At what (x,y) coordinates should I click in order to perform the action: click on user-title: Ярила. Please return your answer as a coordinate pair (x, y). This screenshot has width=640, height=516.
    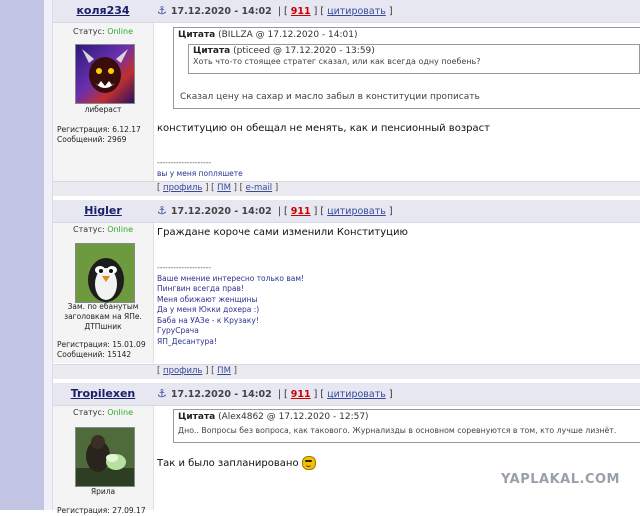
    Looking at the image, I should click on (103, 491).